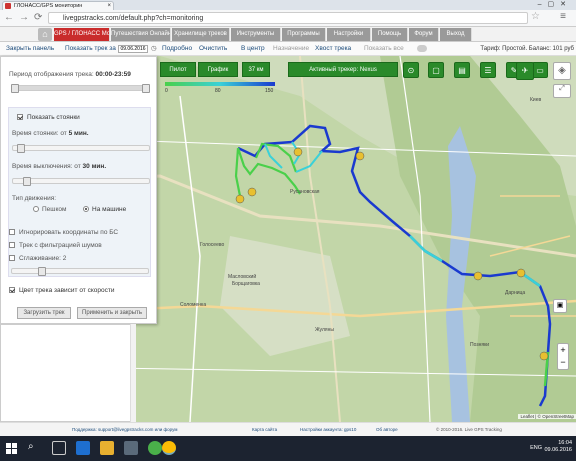 This screenshot has width=576, height=461. Describe the element at coordinates (133, 49) in the screenshot. I see `date-input: 09.06.2016` at that location.